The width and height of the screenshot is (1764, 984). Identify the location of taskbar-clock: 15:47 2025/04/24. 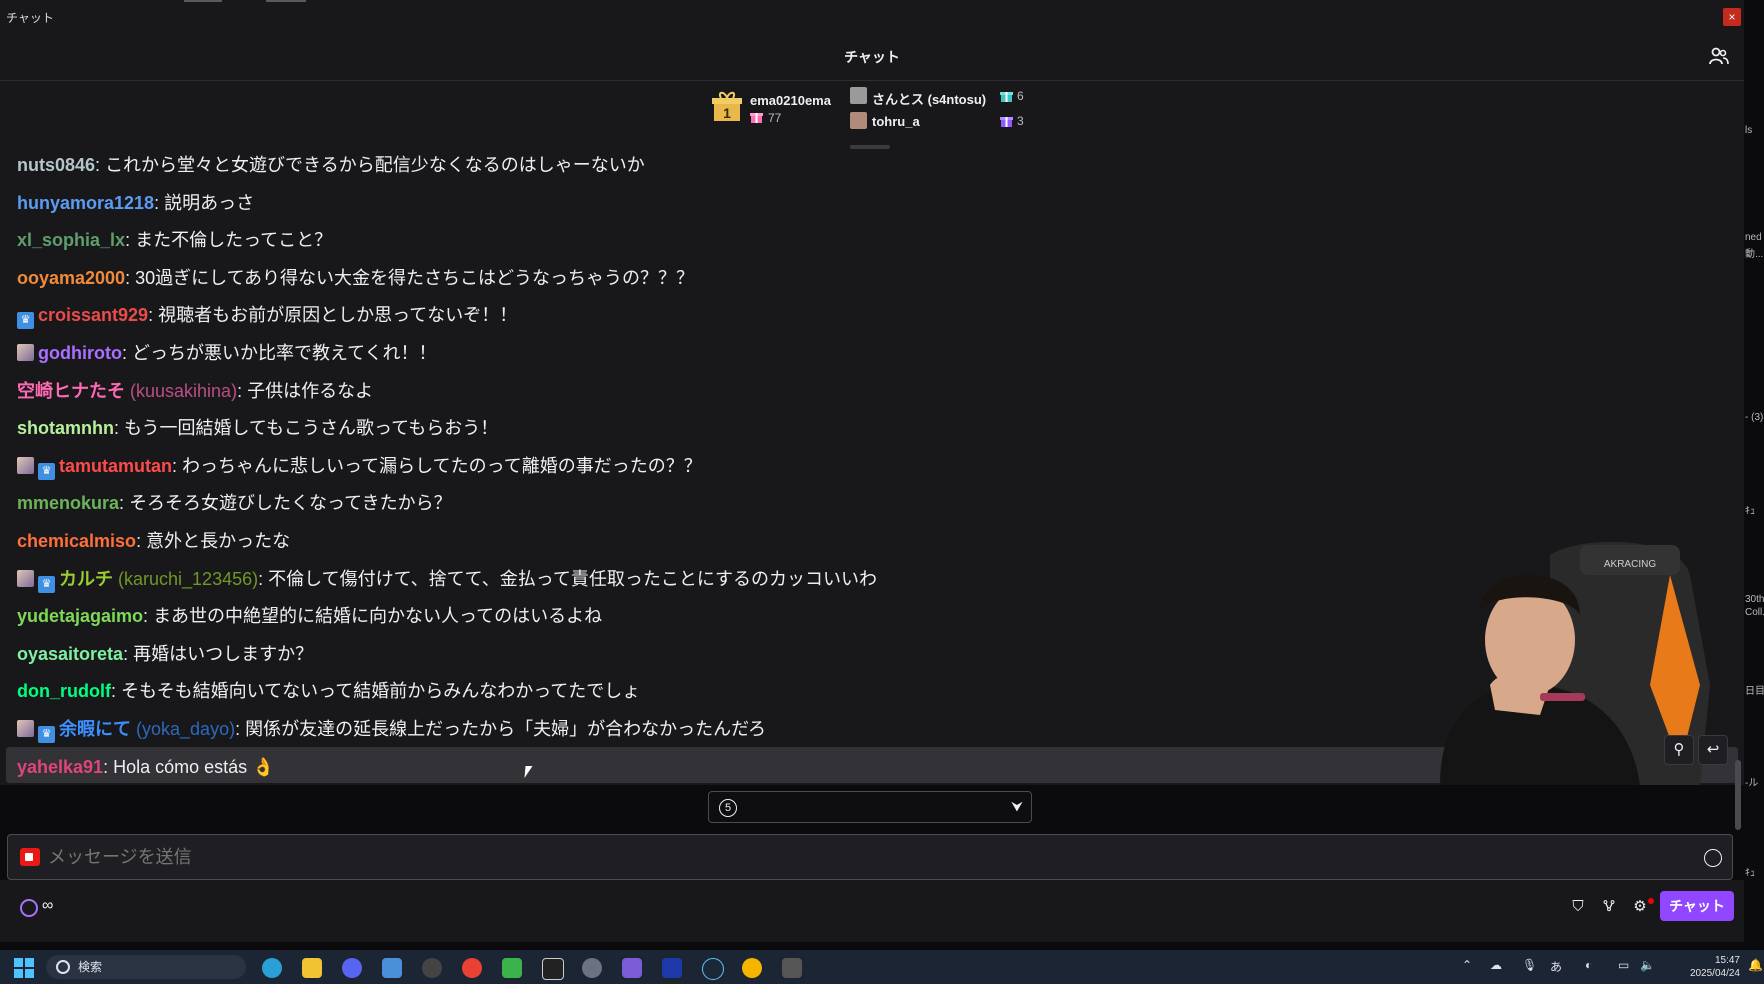
(1700, 967).